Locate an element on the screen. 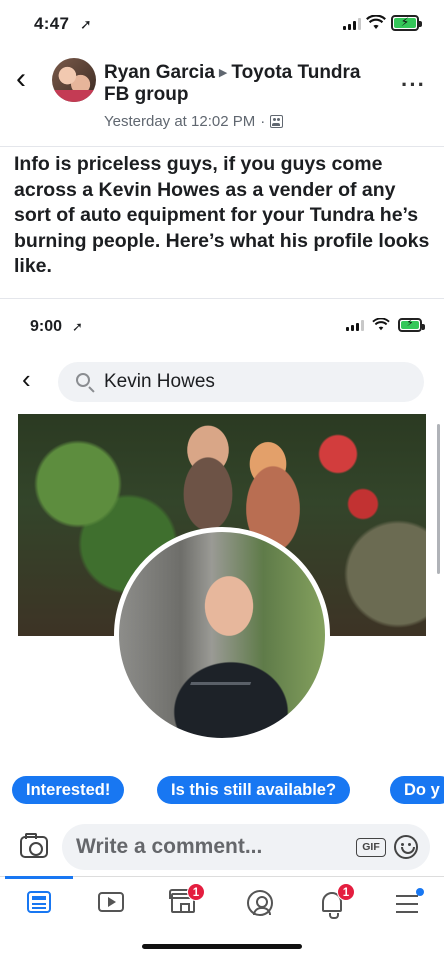 Image resolution: width=444 pixels, height=960 pixels. gif-button: GIF is located at coordinates (371, 847).